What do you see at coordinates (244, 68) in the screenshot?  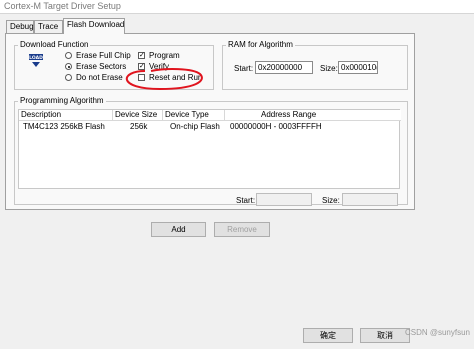 I see `ram-start-label: Start:` at bounding box center [244, 68].